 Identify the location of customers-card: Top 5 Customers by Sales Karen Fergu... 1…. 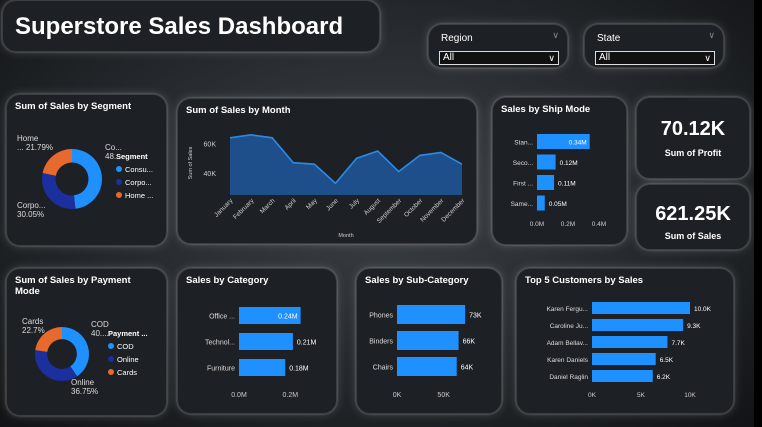
(625, 341).